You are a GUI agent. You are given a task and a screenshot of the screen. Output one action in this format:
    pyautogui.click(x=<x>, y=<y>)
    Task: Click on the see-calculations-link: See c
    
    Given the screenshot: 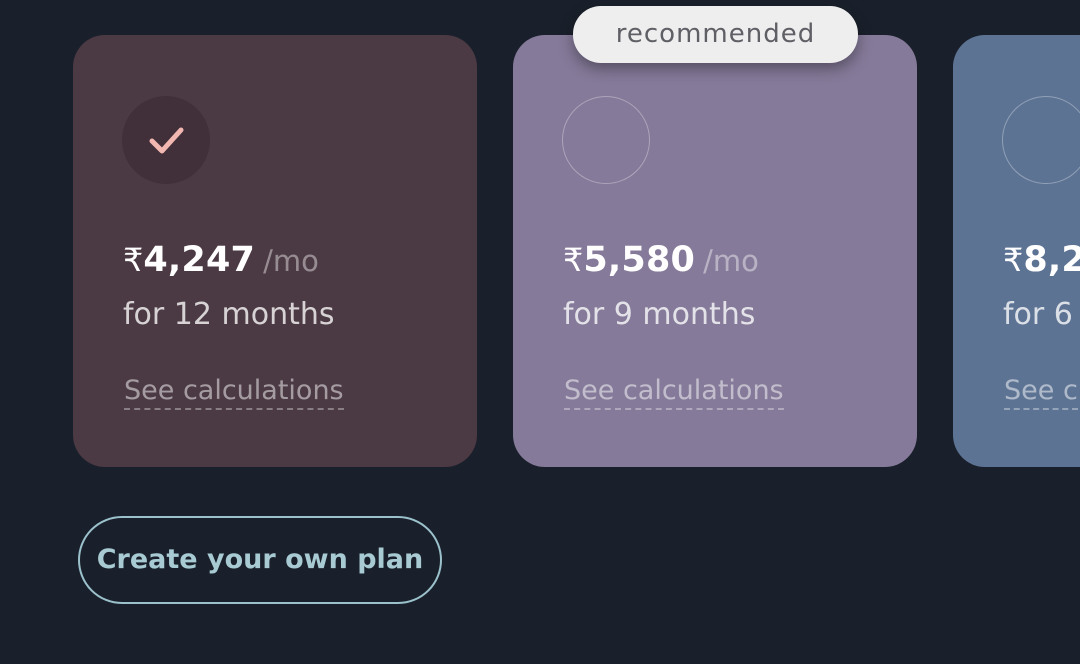 What is the action you would take?
    pyautogui.click(x=1041, y=392)
    